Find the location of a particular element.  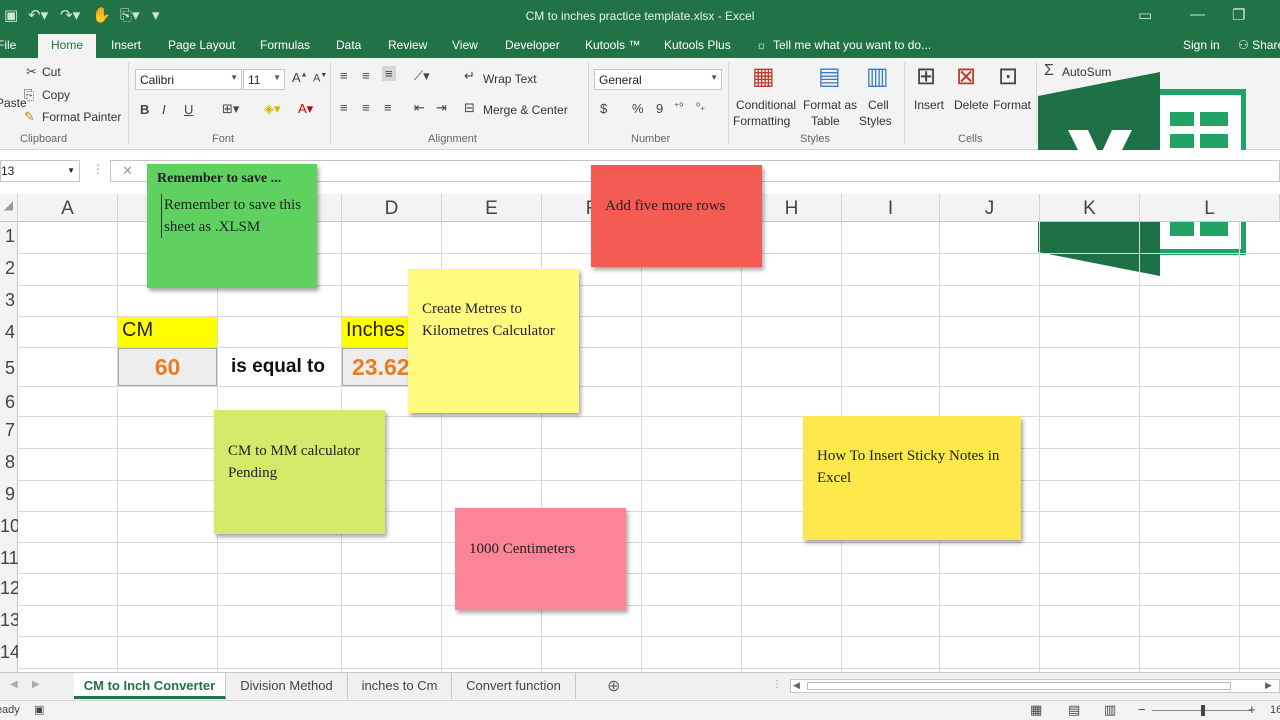

ribbon-options-icon: ▭ is located at coordinates (1145, 15).